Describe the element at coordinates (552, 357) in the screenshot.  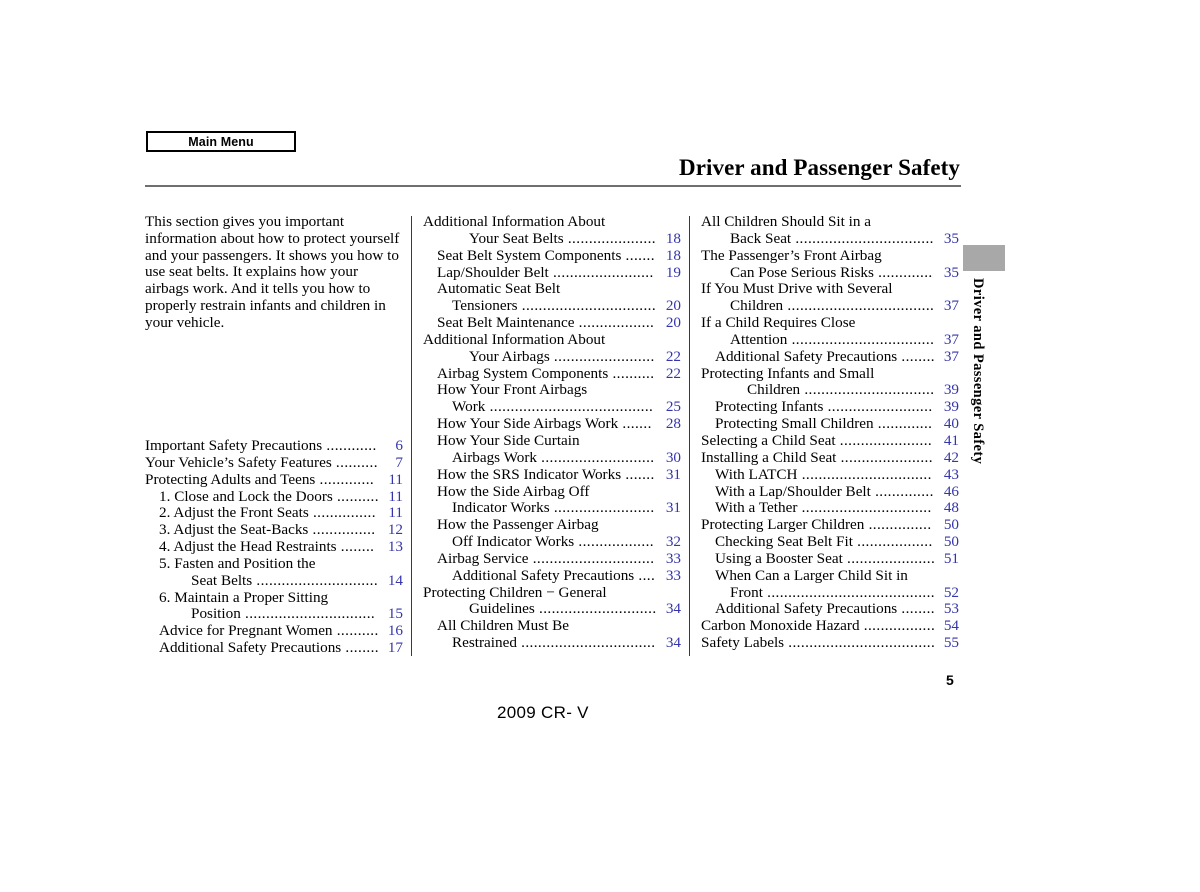
I see `toc-entry: Your Airbags ........................ 22` at that location.